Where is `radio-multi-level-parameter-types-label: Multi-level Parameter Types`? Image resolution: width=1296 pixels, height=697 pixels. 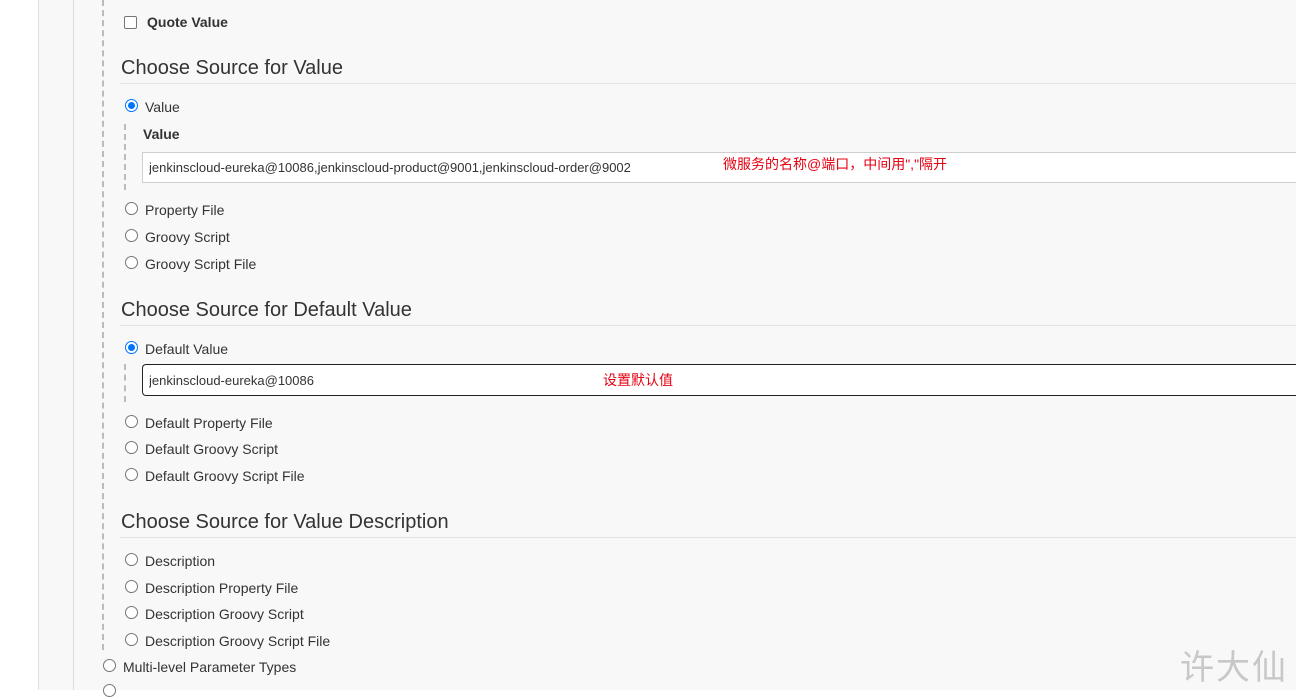 radio-multi-level-parameter-types-label: Multi-level Parameter Types is located at coordinates (210, 667).